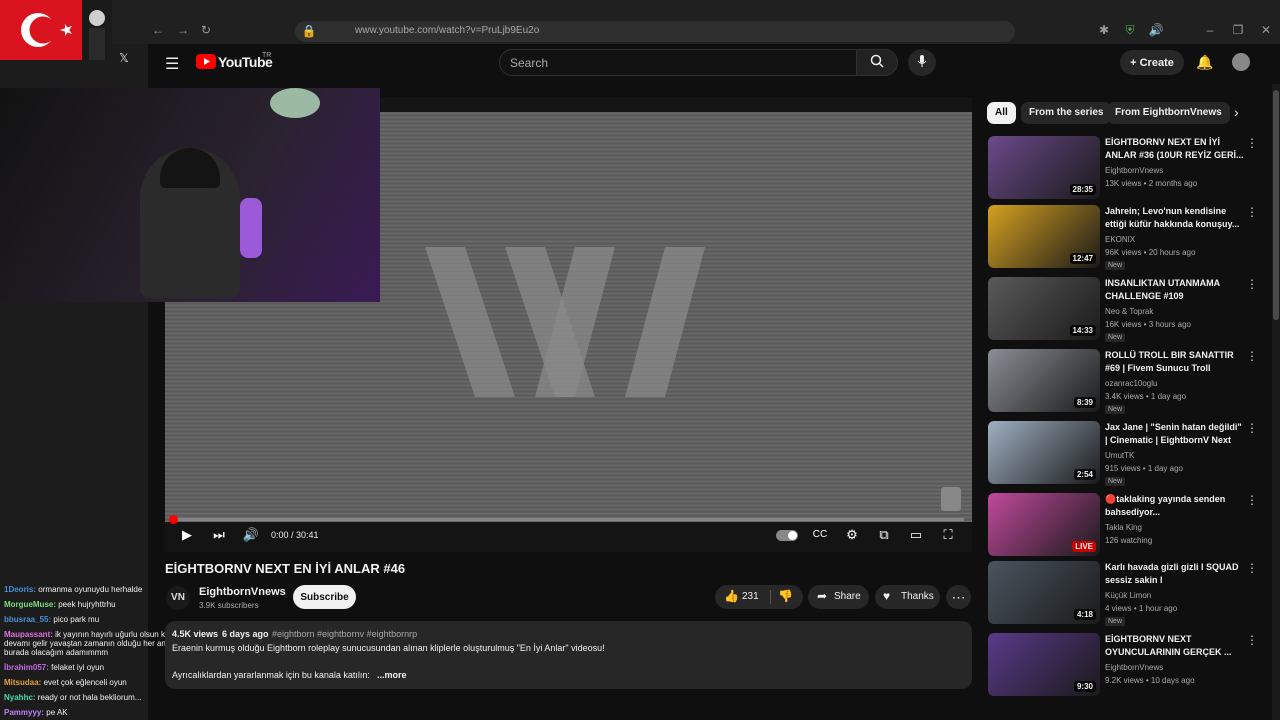 Image resolution: width=1280 pixels, height=720 pixels. What do you see at coordinates (1044, 592) in the screenshot?
I see `video-thumbnail: 4:18` at bounding box center [1044, 592].